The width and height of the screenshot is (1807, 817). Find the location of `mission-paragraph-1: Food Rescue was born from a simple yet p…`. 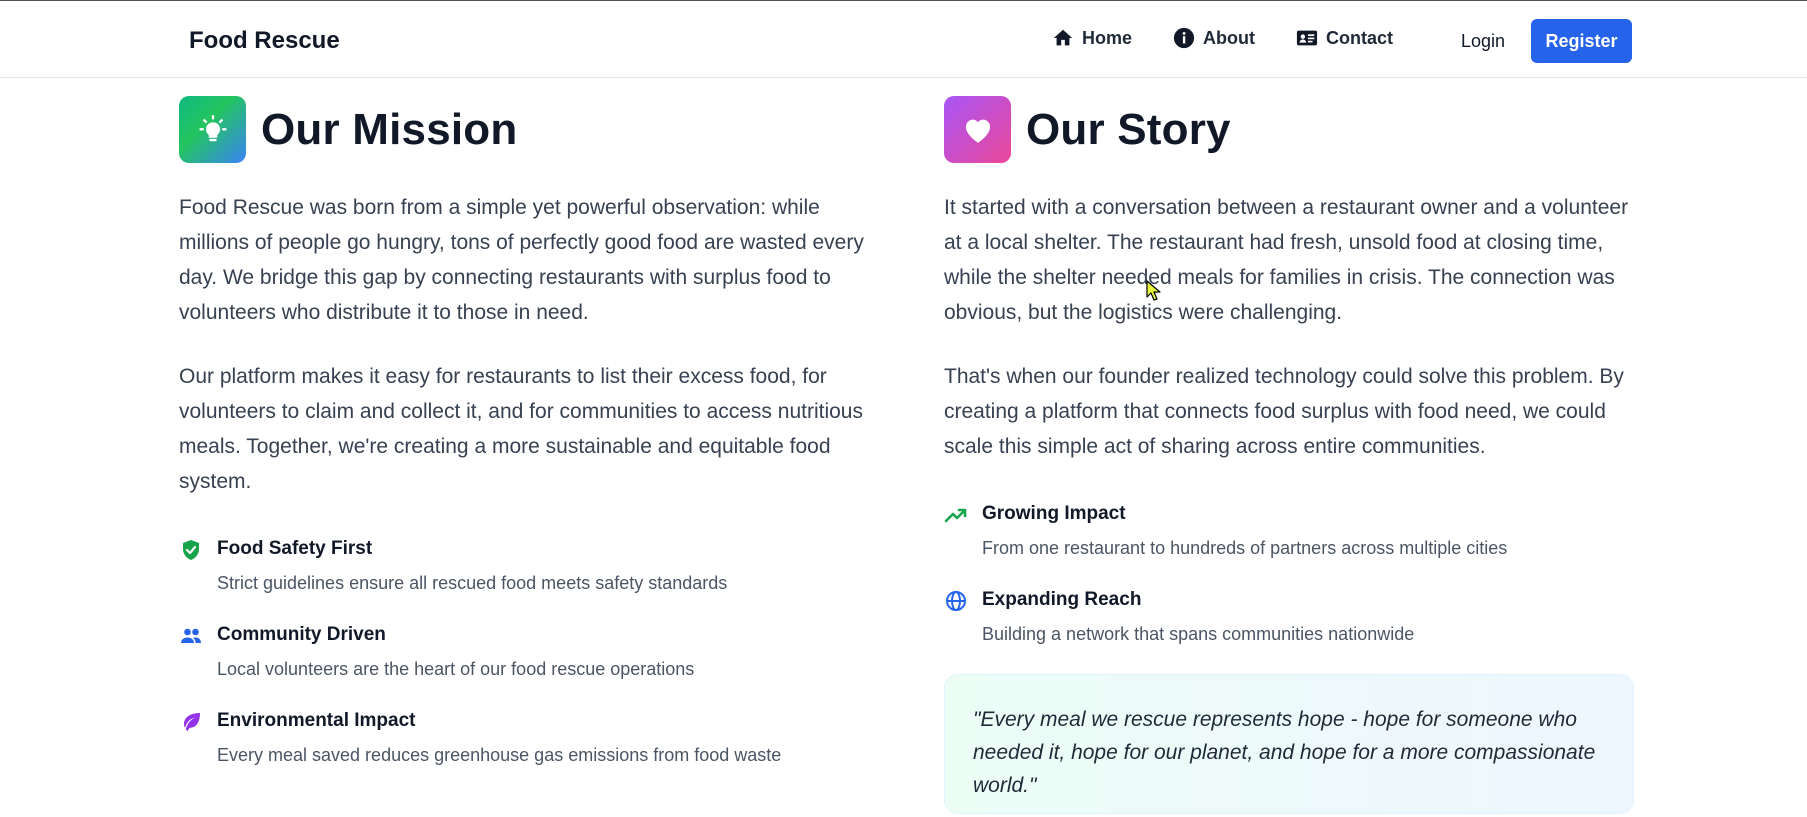

mission-paragraph-1: Food Rescue was born from a simple yet p… is located at coordinates (521, 260).